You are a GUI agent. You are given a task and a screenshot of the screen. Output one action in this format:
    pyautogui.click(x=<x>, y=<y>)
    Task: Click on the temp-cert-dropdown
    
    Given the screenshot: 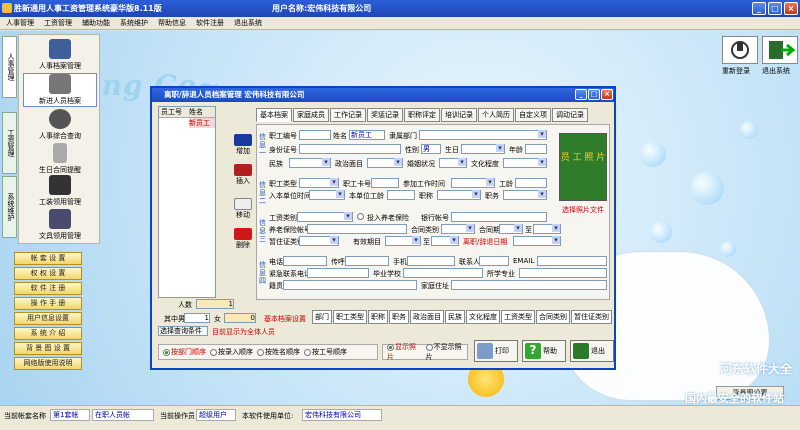 What is the action you would take?
    pyautogui.click(x=319, y=241)
    